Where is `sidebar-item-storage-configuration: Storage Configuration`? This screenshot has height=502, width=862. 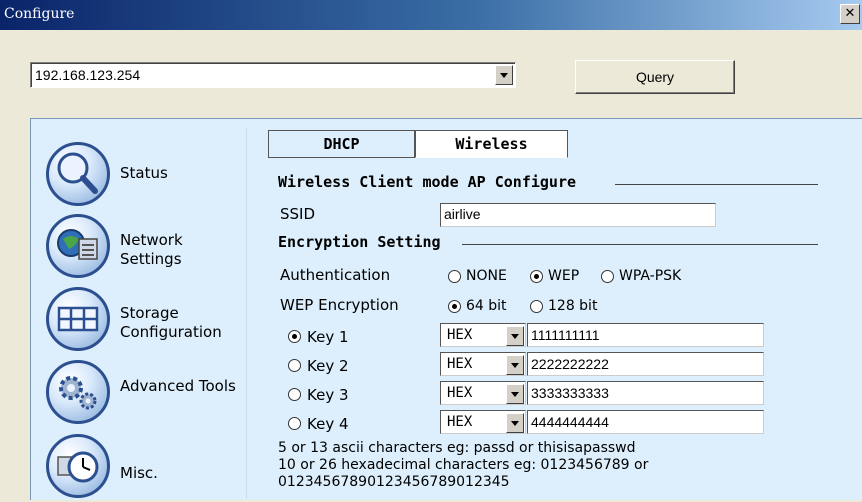 sidebar-item-storage-configuration: Storage Configuration is located at coordinates (144, 321).